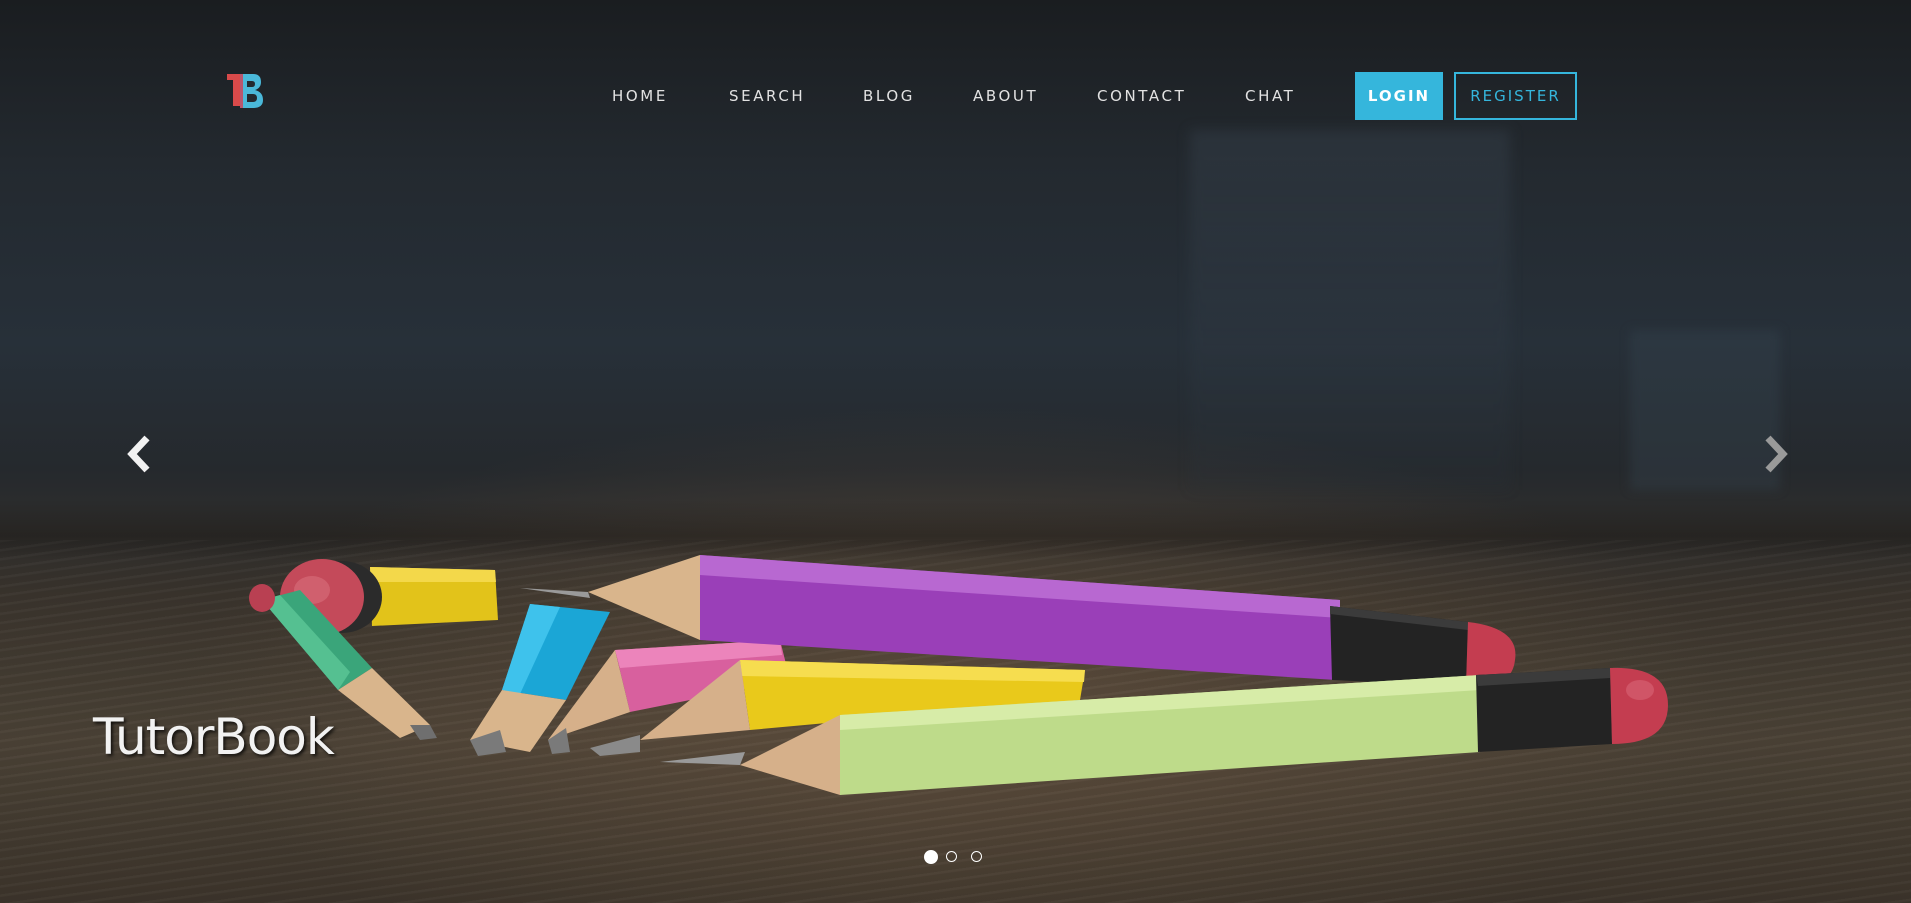 Image resolution: width=1911 pixels, height=903 pixels. I want to click on nav-chat: CHAT, so click(1270, 96).